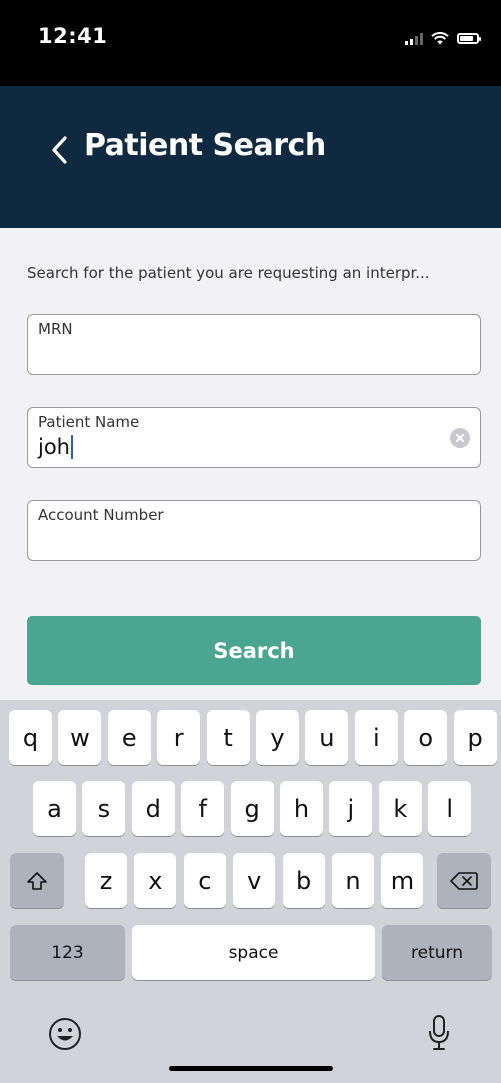  I want to click on status-icons, so click(443, 38).